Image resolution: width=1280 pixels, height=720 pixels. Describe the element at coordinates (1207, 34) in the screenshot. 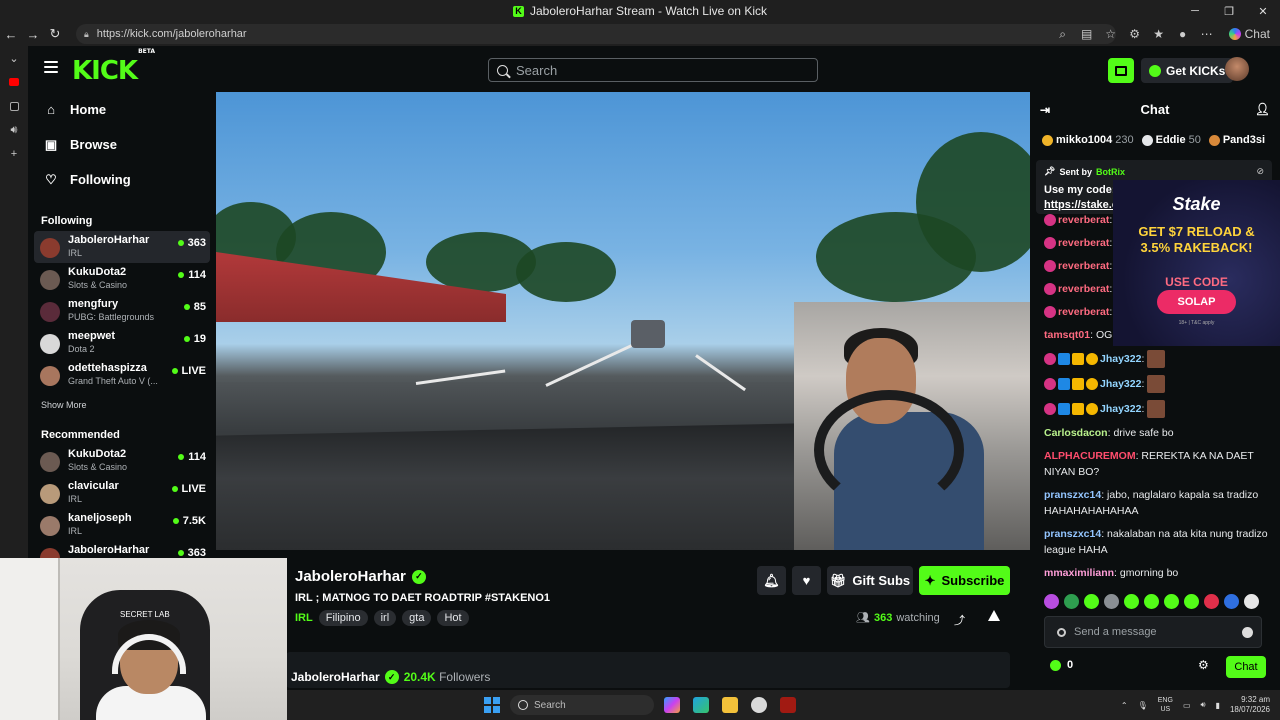

I see `more-icon: ⋯` at that location.